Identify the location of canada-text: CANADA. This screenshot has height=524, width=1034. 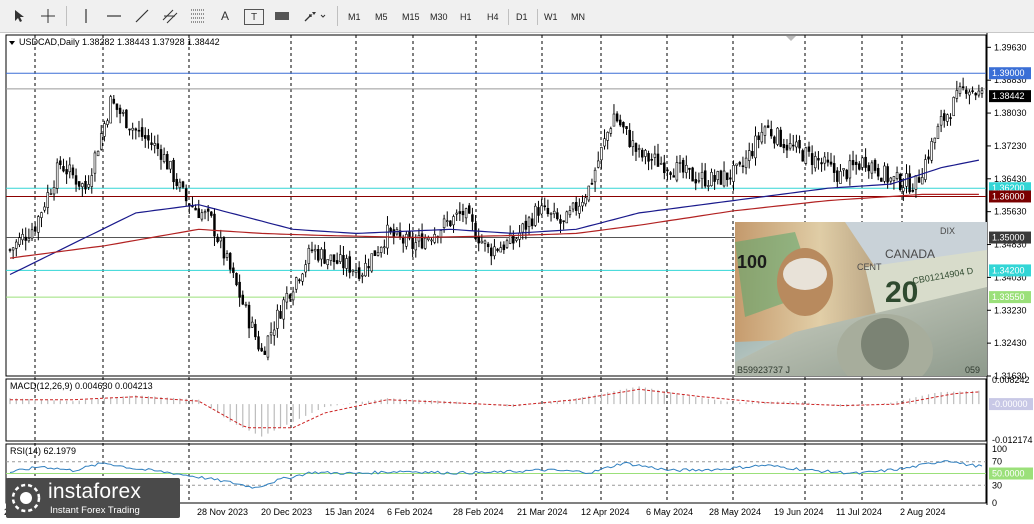
(910, 254).